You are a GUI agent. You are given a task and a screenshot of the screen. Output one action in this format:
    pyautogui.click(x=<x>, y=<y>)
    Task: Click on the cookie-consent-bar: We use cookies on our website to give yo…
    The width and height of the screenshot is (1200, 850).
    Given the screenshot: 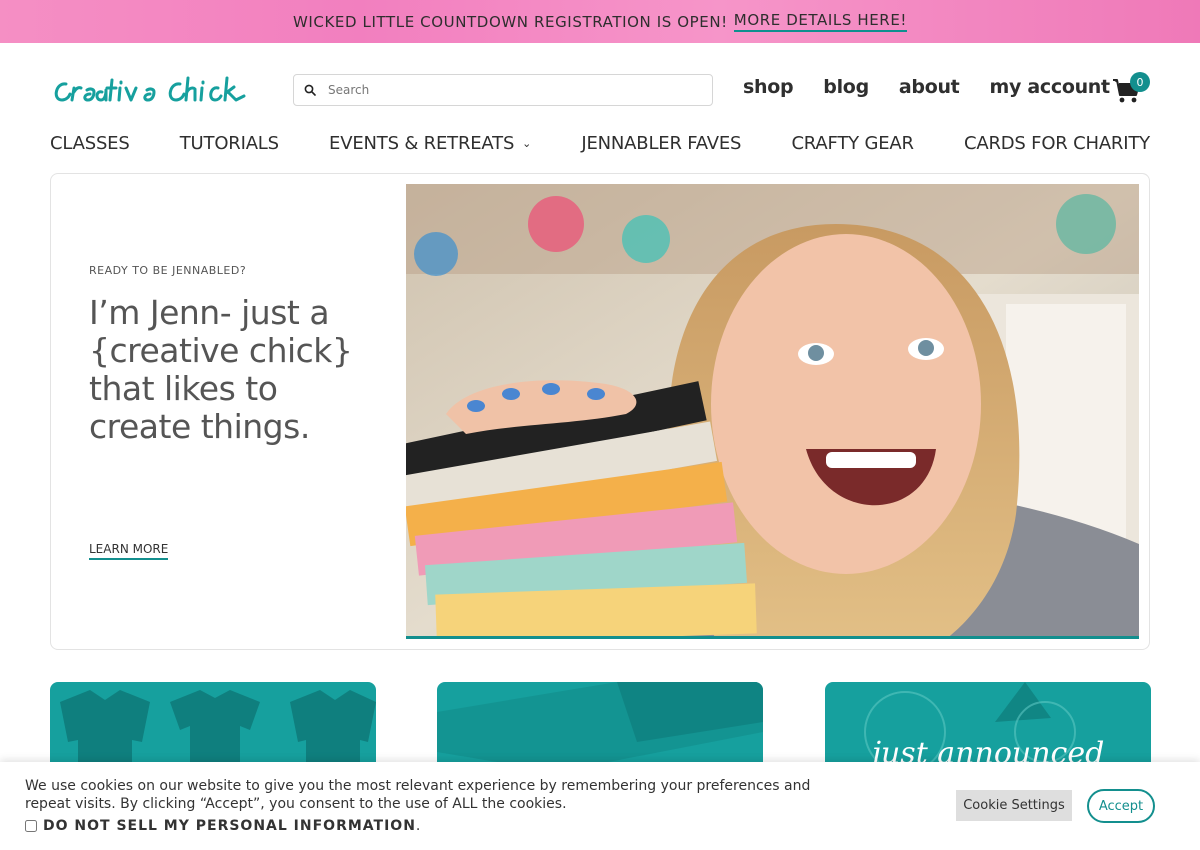 What is the action you would take?
    pyautogui.click(x=600, y=806)
    